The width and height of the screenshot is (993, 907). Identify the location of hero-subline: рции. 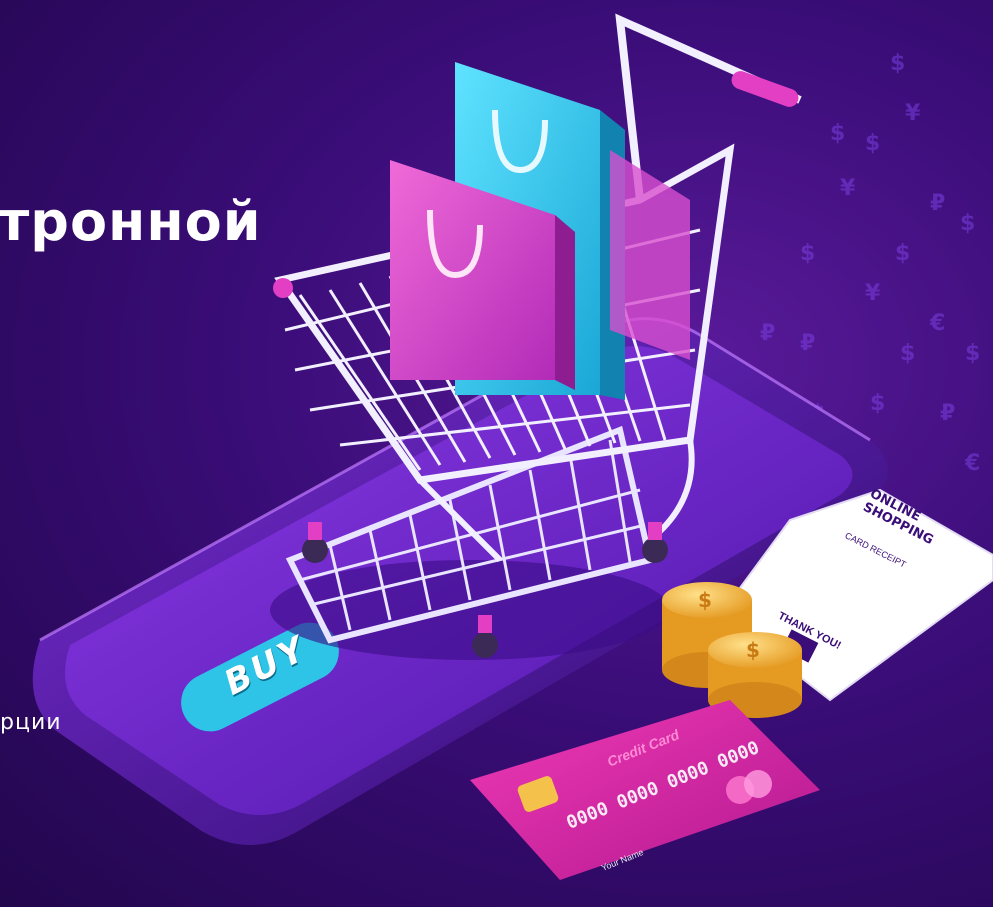
(31, 722).